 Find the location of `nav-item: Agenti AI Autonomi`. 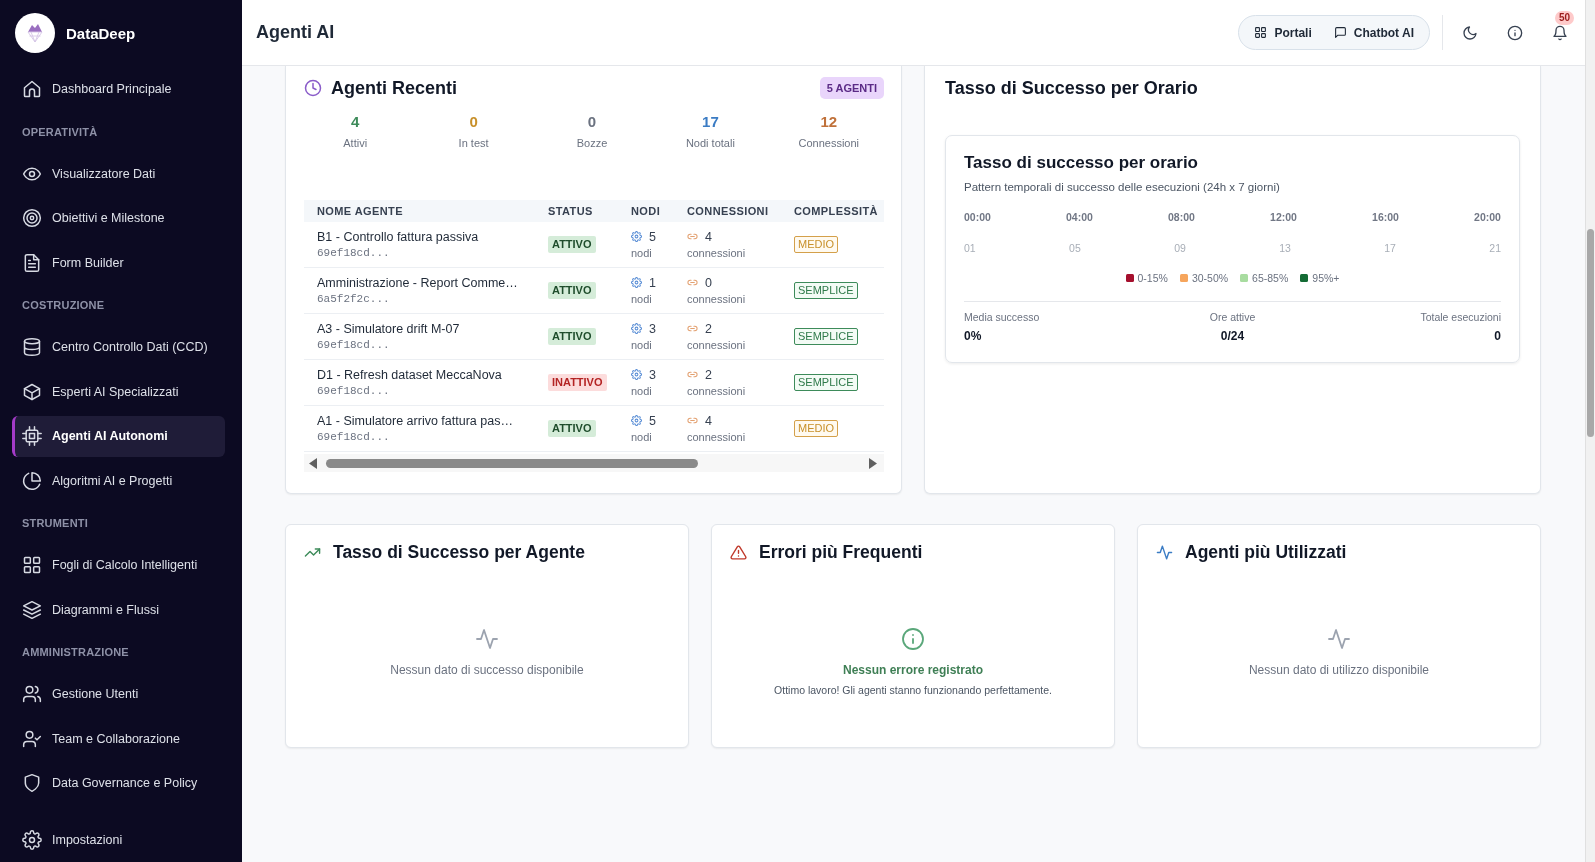

nav-item: Agenti AI Autonomi is located at coordinates (118, 436).